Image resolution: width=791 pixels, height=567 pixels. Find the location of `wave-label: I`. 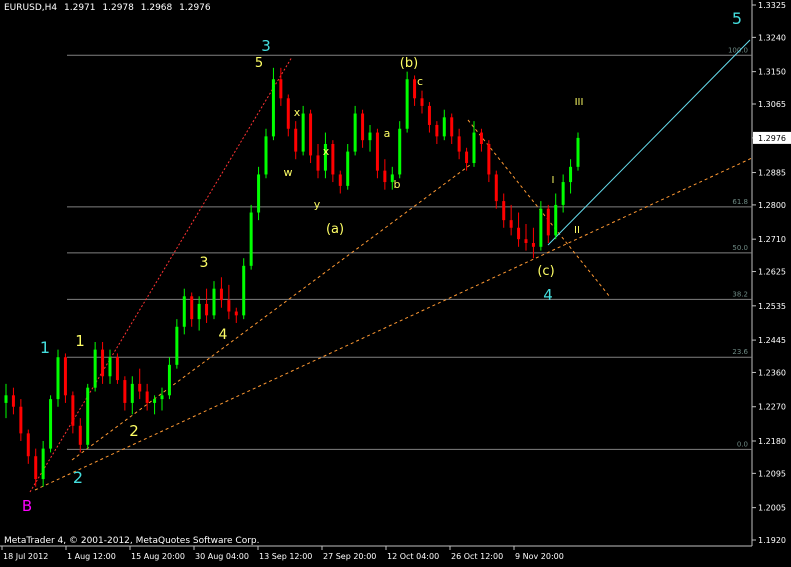

wave-label: I is located at coordinates (553, 180).